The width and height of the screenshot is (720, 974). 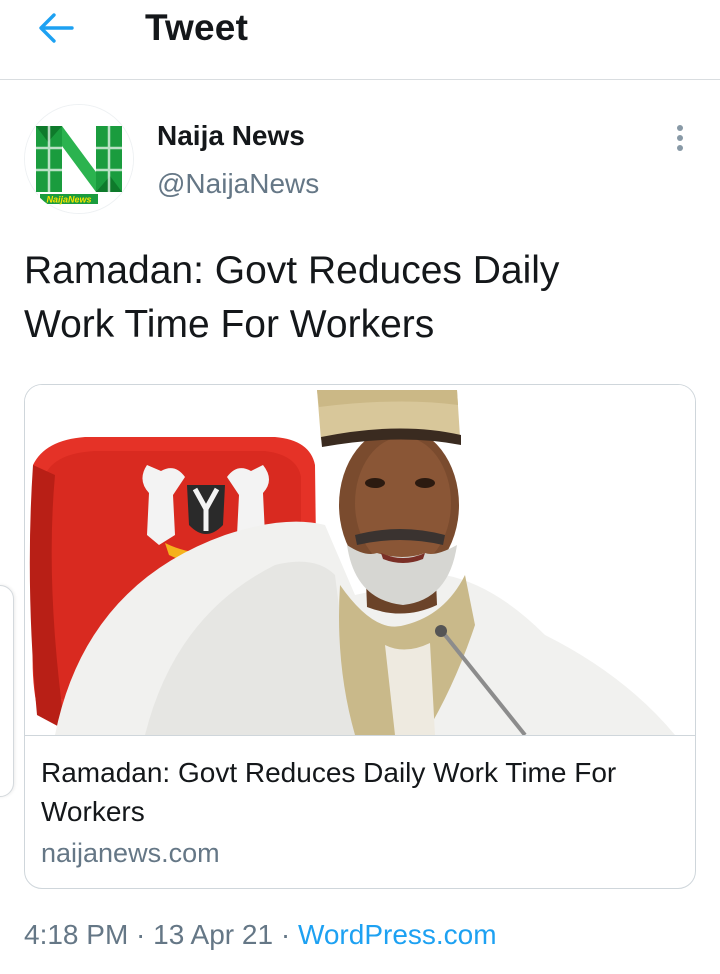 I want to click on tweet-text-line: Work Time For Workers, so click(x=229, y=324).